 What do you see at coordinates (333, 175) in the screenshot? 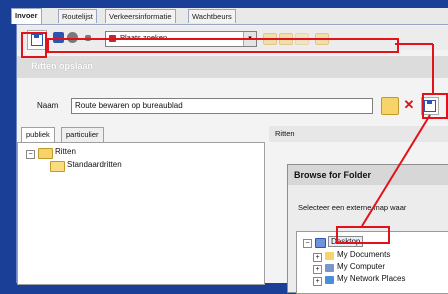
I see `browse-title: Browse for Folder` at bounding box center [333, 175].